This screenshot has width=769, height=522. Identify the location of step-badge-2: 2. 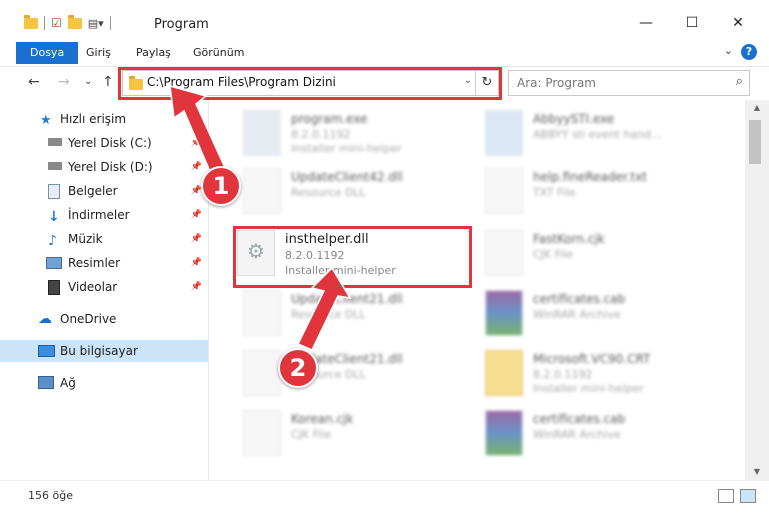
(298, 368).